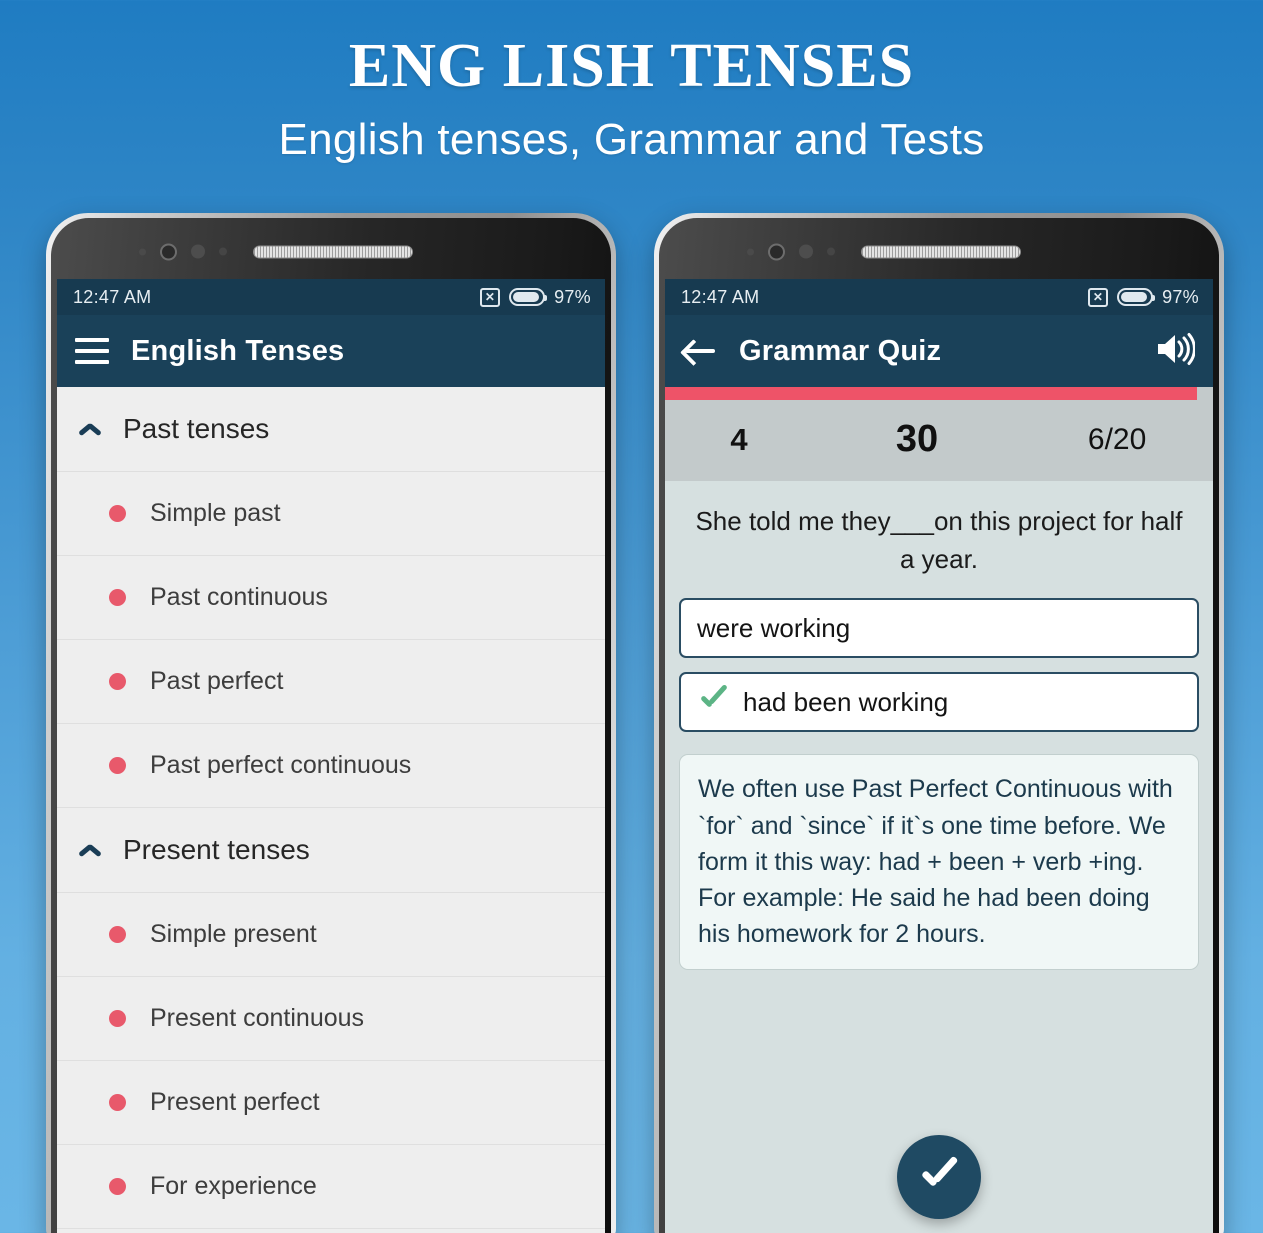 The image size is (1263, 1233). What do you see at coordinates (631, 66) in the screenshot?
I see `page-title: ENG LISH TENSES` at bounding box center [631, 66].